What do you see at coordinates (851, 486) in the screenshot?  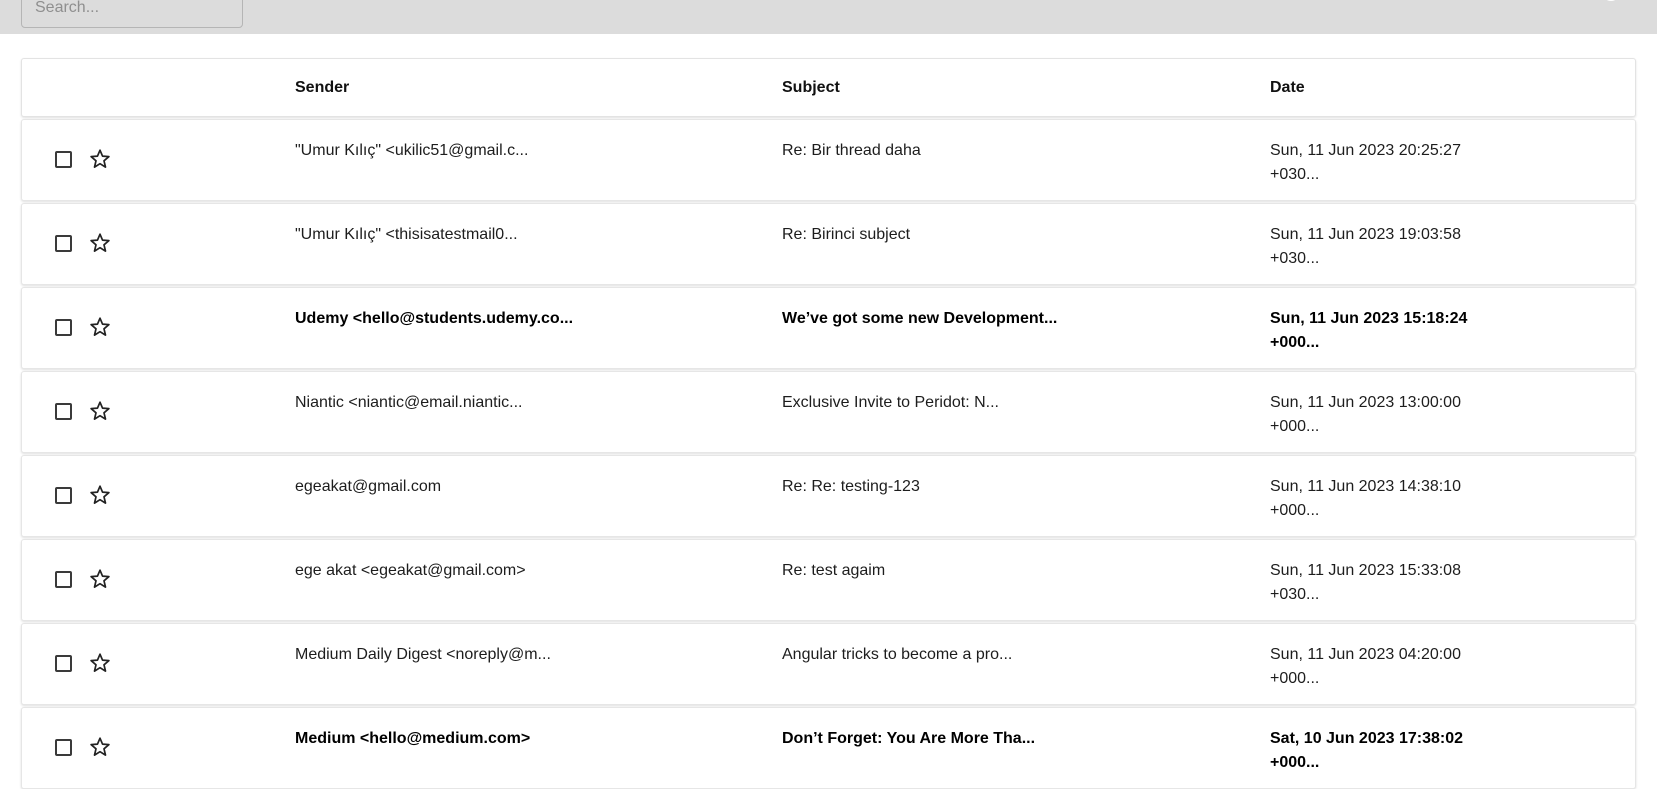 I see `email-subject: Re: Re: testing-123` at bounding box center [851, 486].